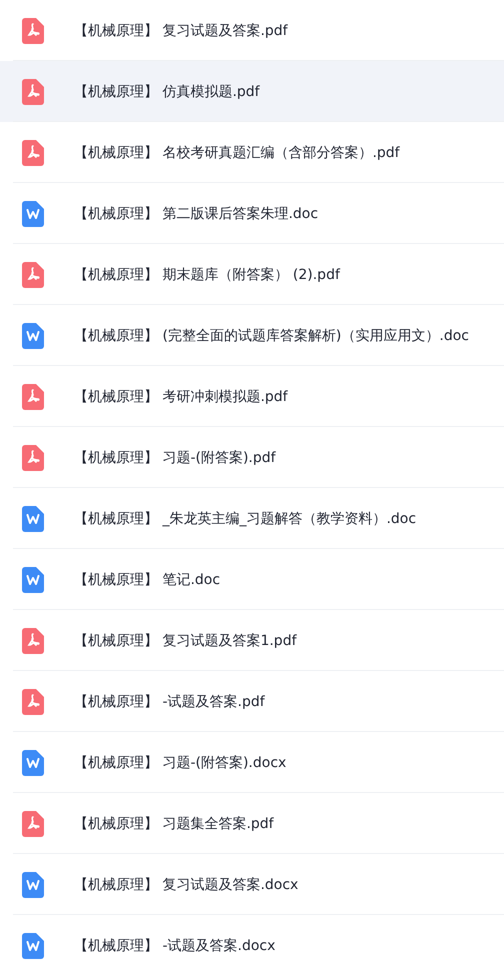 This screenshot has width=504, height=960. I want to click on file-name: 【机械原理】 -试题及答案.pdf, so click(169, 701).